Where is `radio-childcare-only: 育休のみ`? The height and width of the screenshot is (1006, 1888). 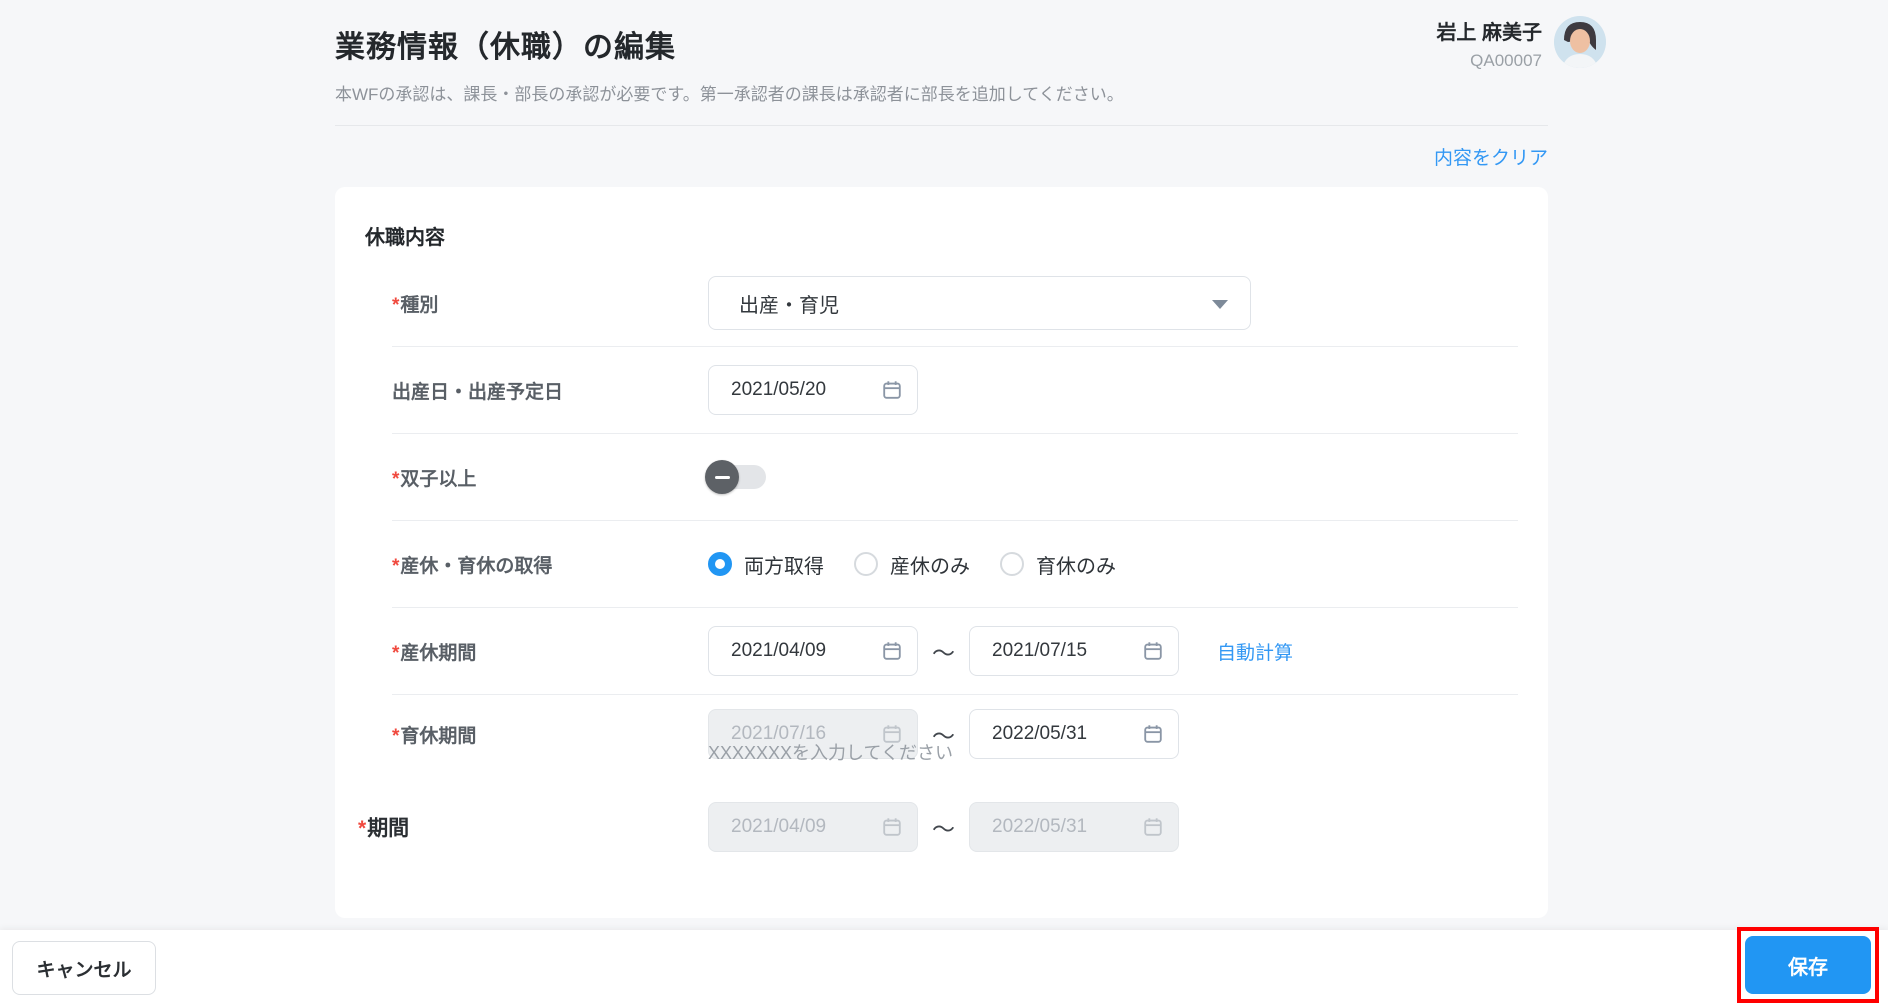 radio-childcare-only: 育休のみ is located at coordinates (1058, 564).